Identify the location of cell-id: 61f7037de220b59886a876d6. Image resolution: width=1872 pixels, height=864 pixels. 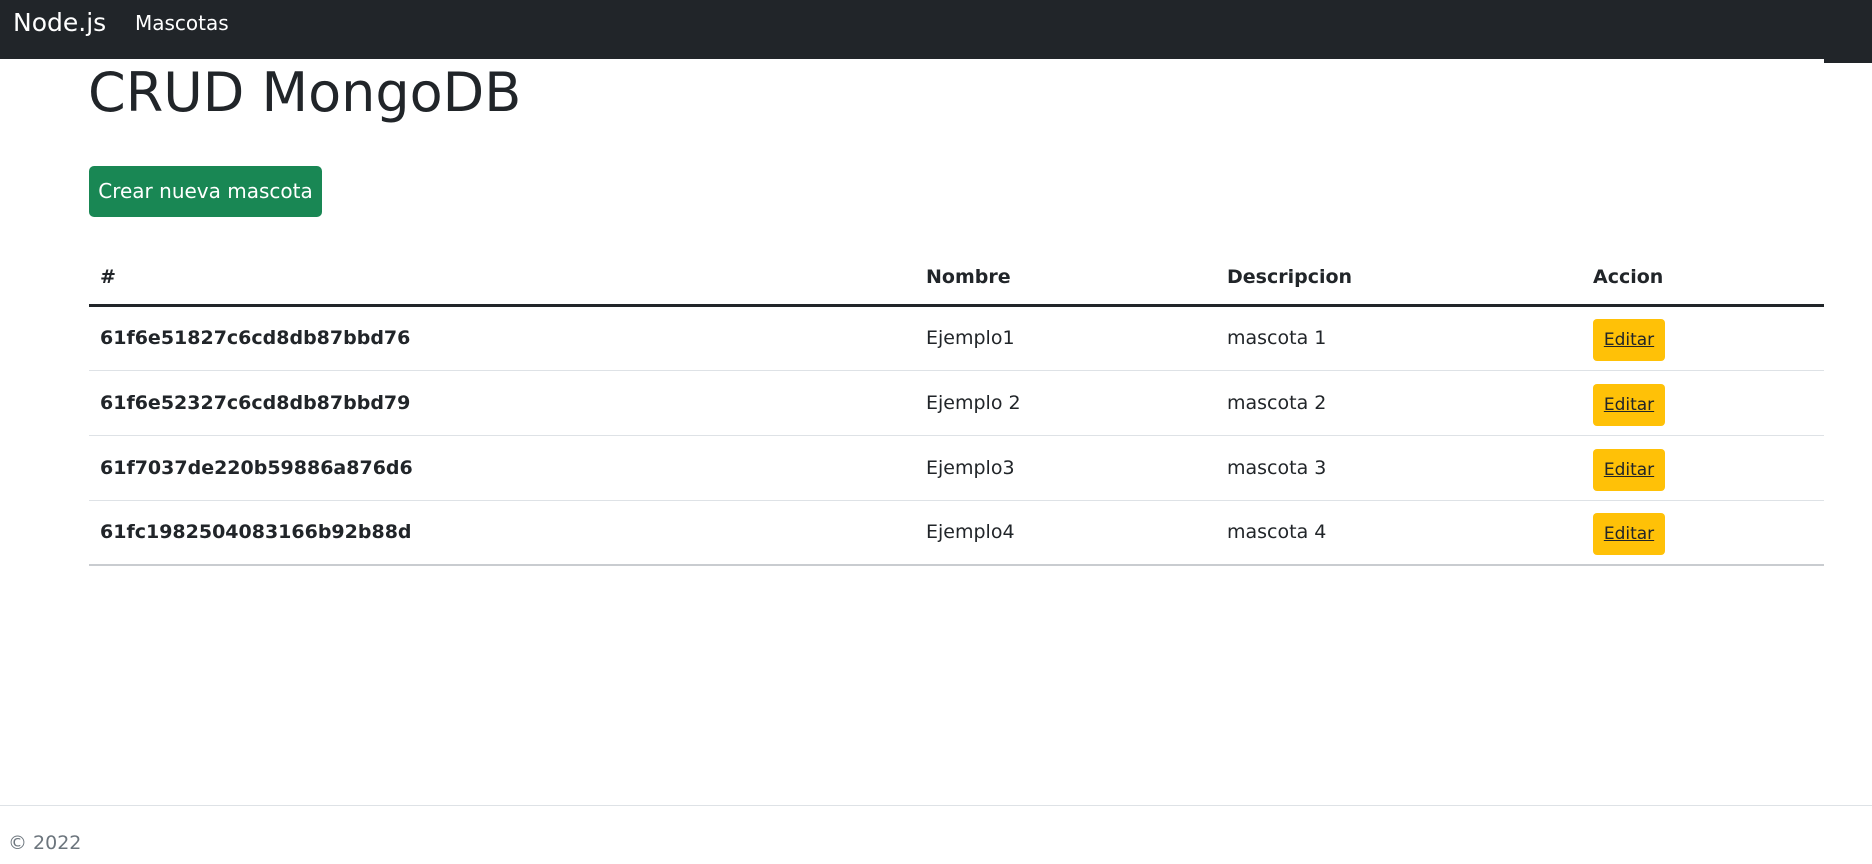
(502, 468).